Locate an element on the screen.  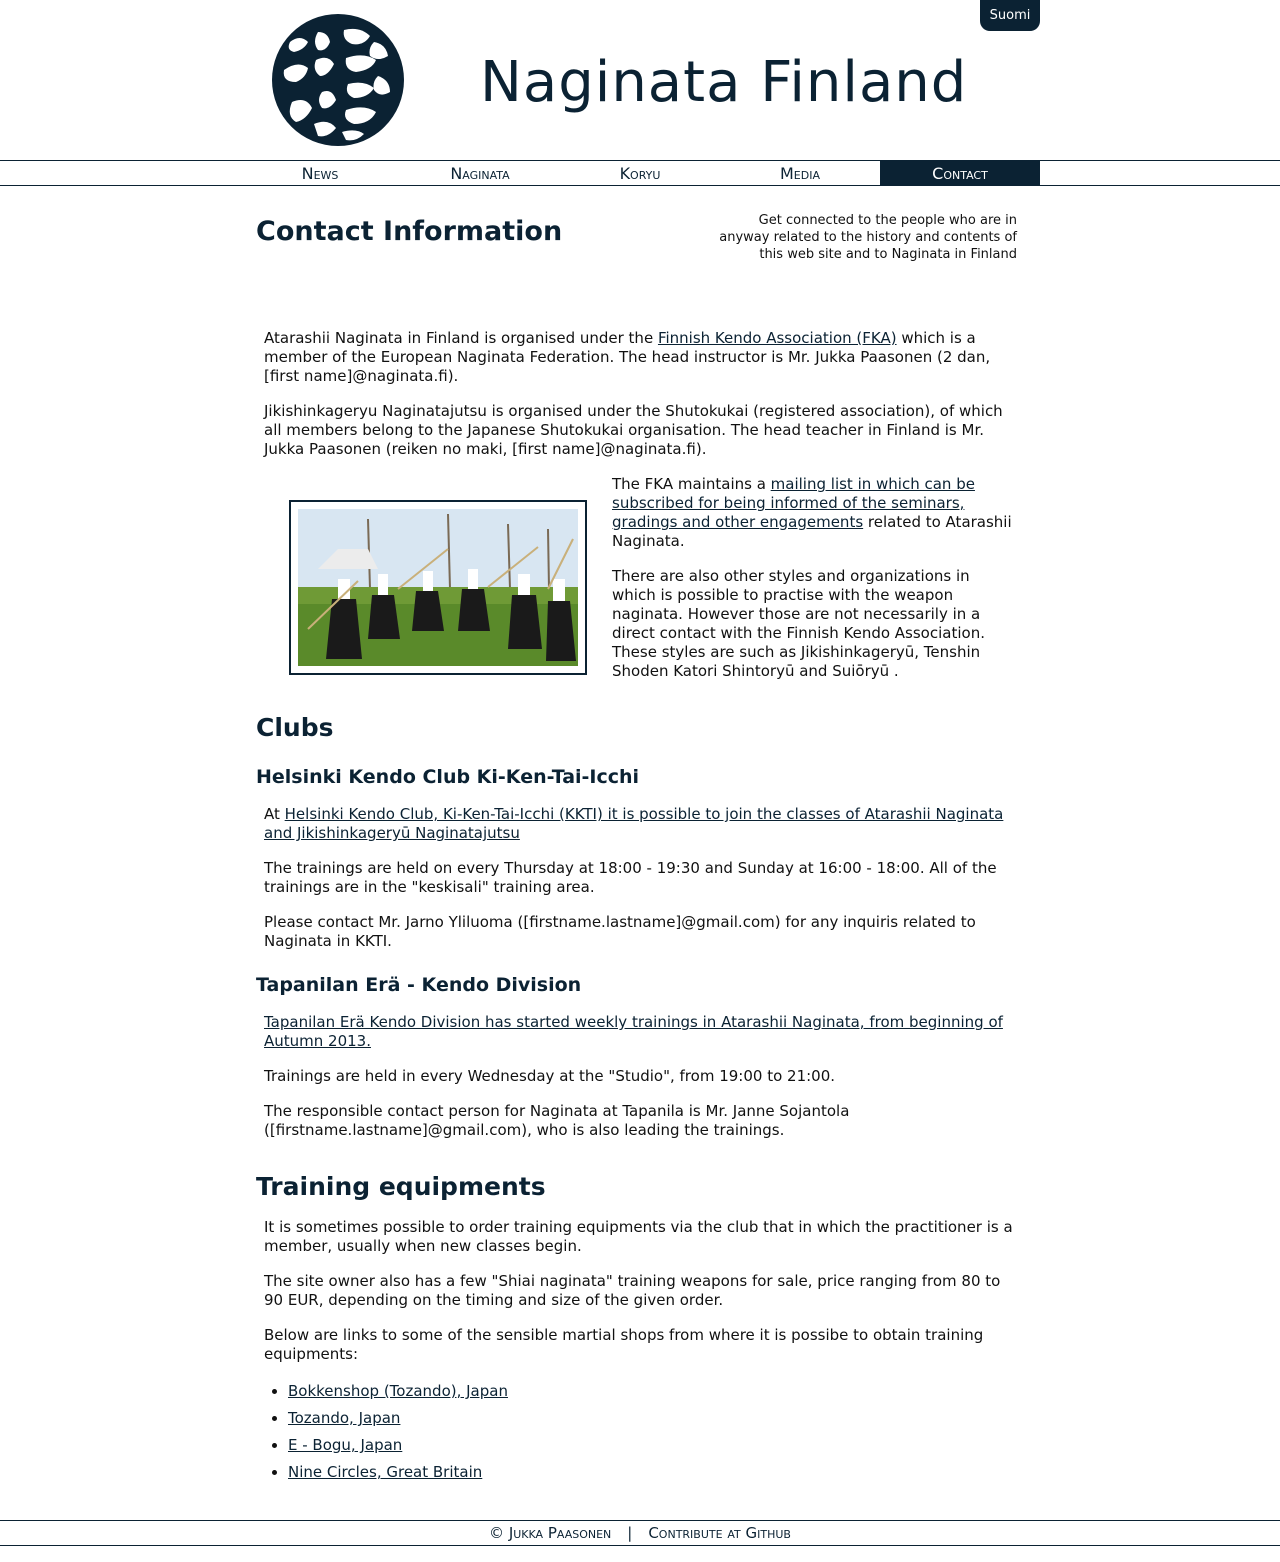
training-photo is located at coordinates (438, 587).